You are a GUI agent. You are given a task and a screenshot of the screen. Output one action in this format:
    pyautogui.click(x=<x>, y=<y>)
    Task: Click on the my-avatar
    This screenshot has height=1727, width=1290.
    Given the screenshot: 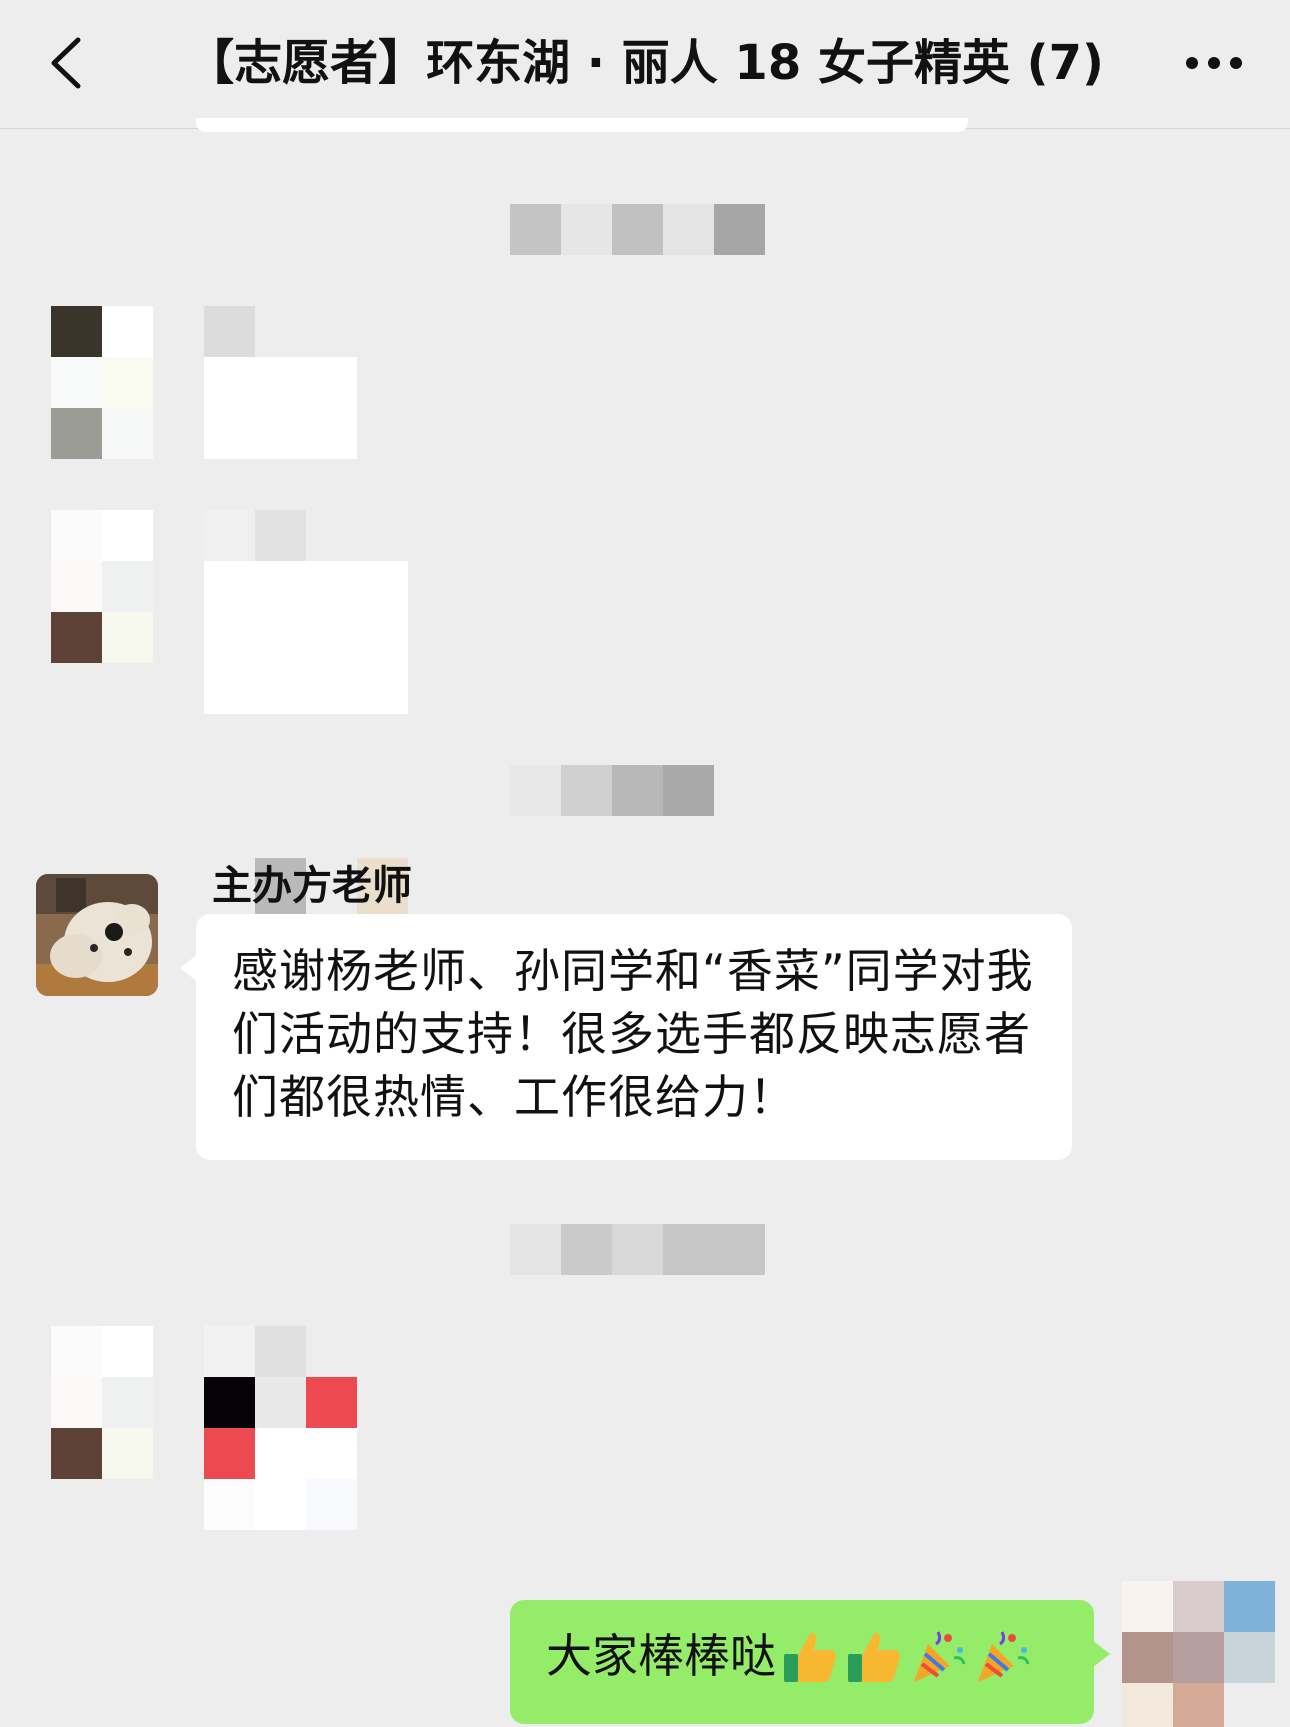 What is the action you would take?
    pyautogui.click(x=1198, y=1654)
    